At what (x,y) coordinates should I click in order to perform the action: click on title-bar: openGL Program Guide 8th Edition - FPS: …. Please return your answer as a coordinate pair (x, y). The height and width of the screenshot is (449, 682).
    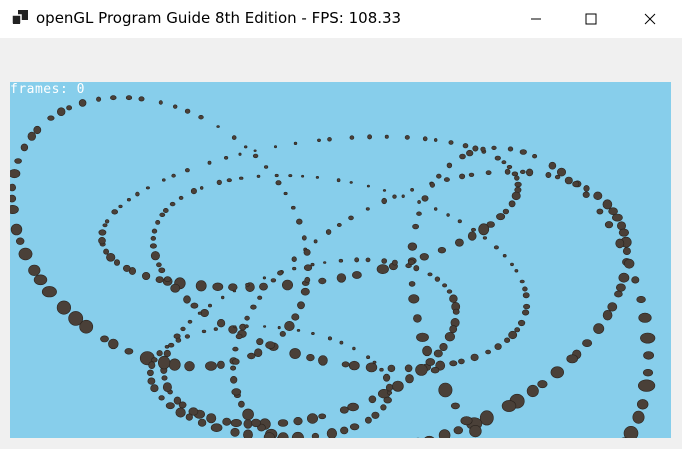
    Looking at the image, I should click on (341, 19).